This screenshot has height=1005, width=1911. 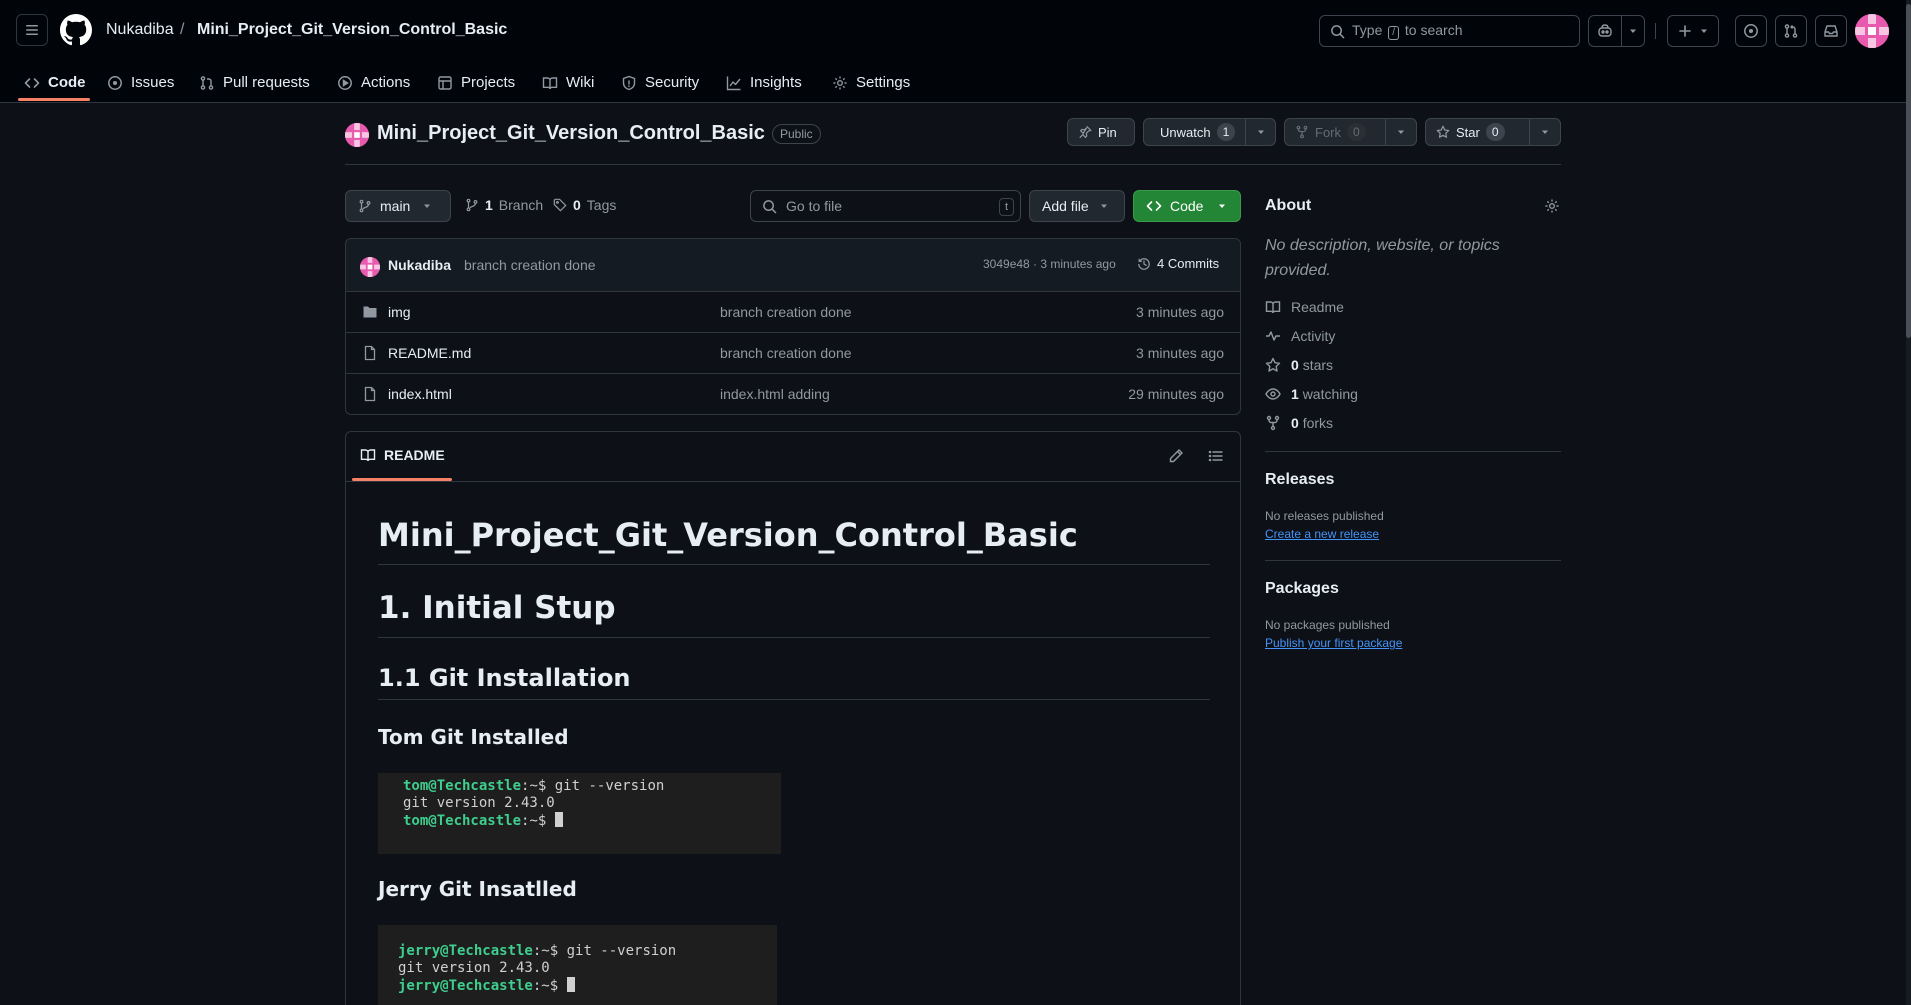 I want to click on commit-author-avatar, so click(x=370, y=267).